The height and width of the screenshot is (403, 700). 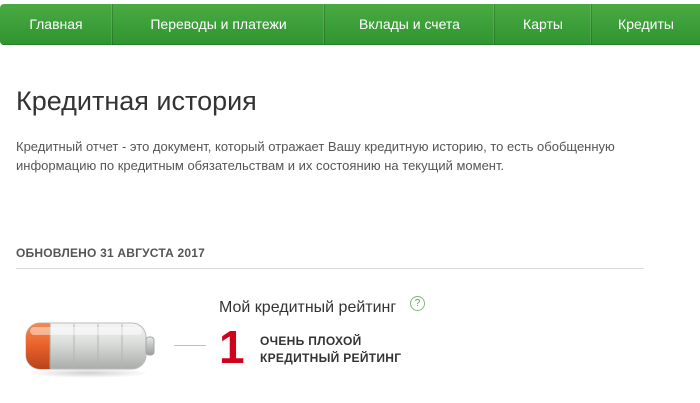 What do you see at coordinates (417, 303) in the screenshot?
I see `help-icon: ?` at bounding box center [417, 303].